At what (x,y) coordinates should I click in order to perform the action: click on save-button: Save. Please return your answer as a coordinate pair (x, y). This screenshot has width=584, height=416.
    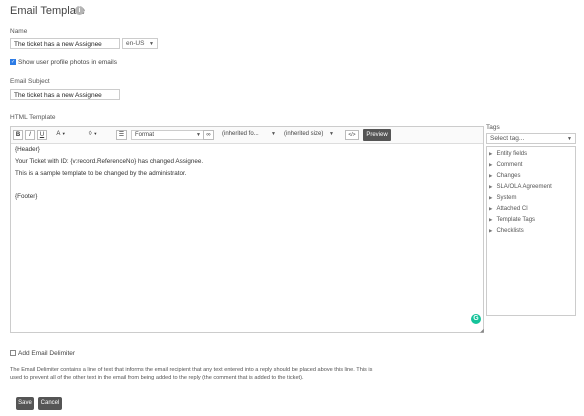
    Looking at the image, I should click on (25, 403).